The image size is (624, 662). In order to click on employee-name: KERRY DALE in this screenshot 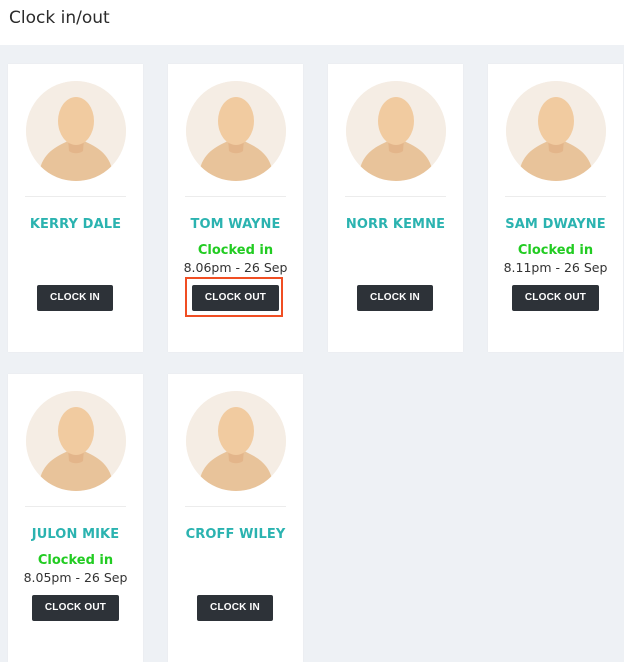, I will do `click(75, 224)`.